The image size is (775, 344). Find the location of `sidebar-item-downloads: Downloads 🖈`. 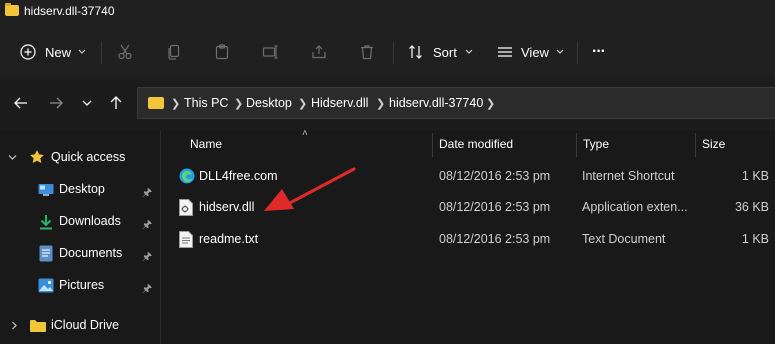

sidebar-item-downloads: Downloads 🖈 is located at coordinates (79, 222).